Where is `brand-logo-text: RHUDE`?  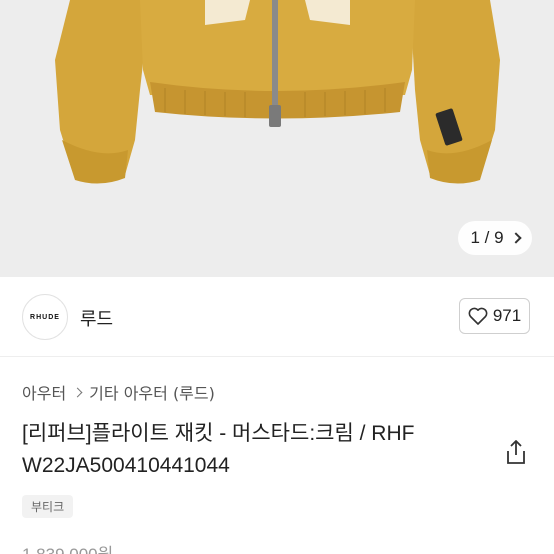 brand-logo-text: RHUDE is located at coordinates (45, 317).